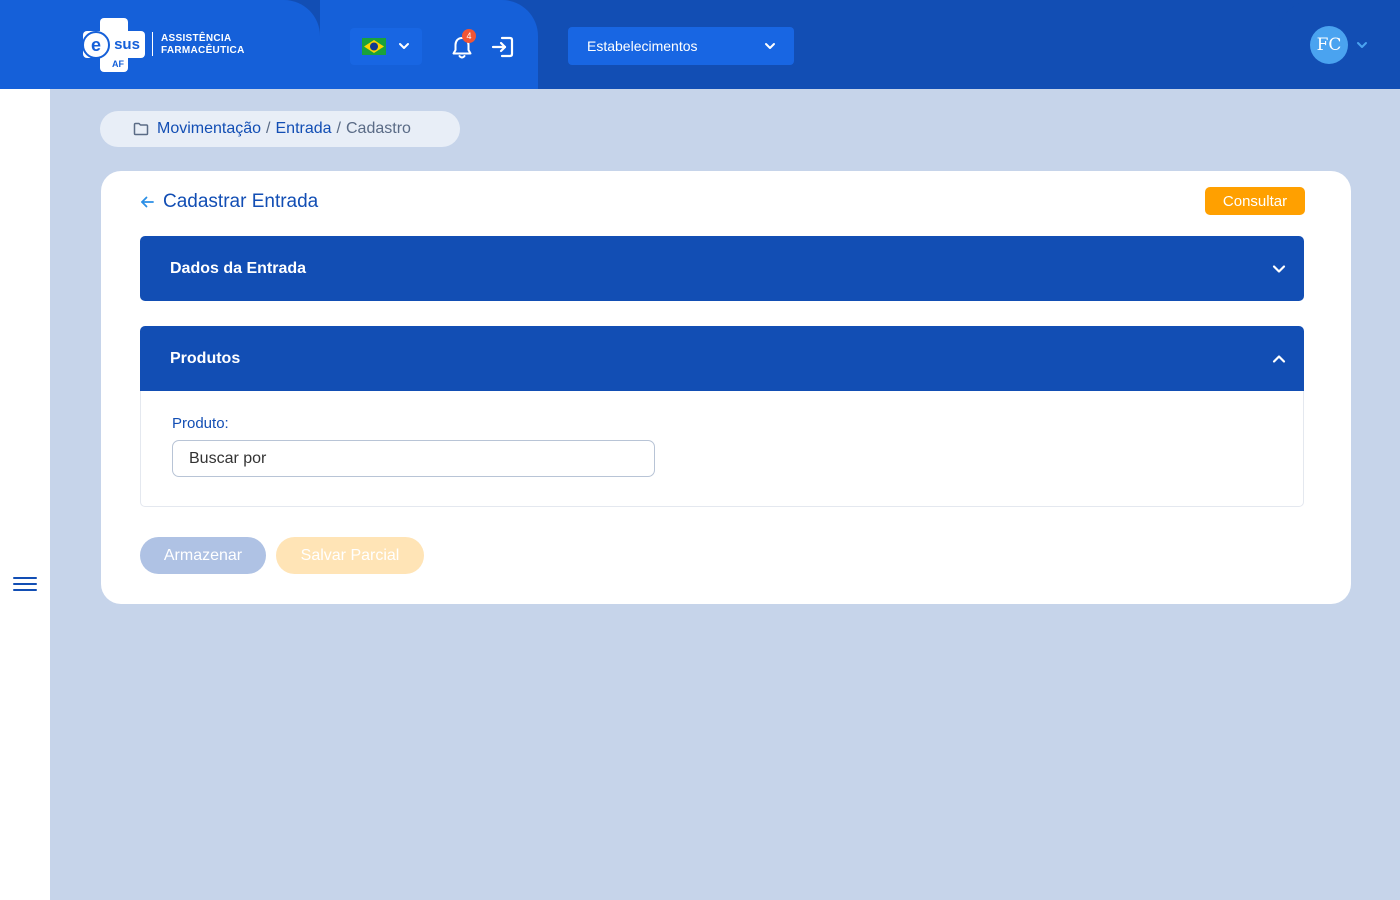  I want to click on logo-tagline-line2: FARMACÊUTICA, so click(203, 50).